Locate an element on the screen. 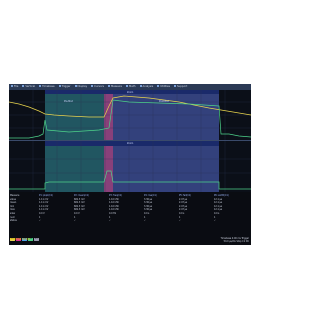 This screenshot has height=311, width=320. pre-zone-label: Pre-Mod is located at coordinates (68, 101).